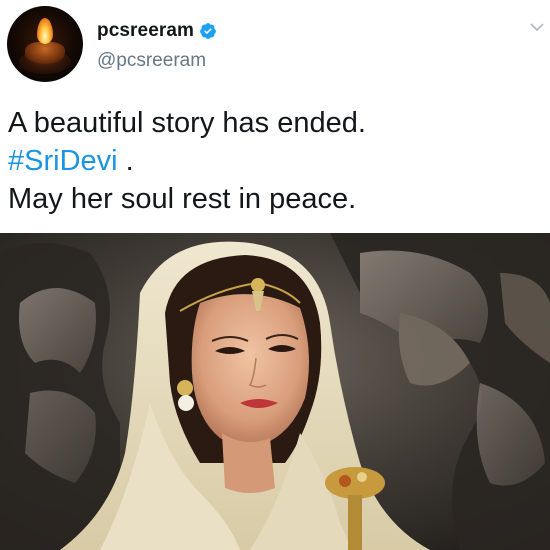  What do you see at coordinates (125, 161) in the screenshot?
I see `tweet-text-fragment: .` at bounding box center [125, 161].